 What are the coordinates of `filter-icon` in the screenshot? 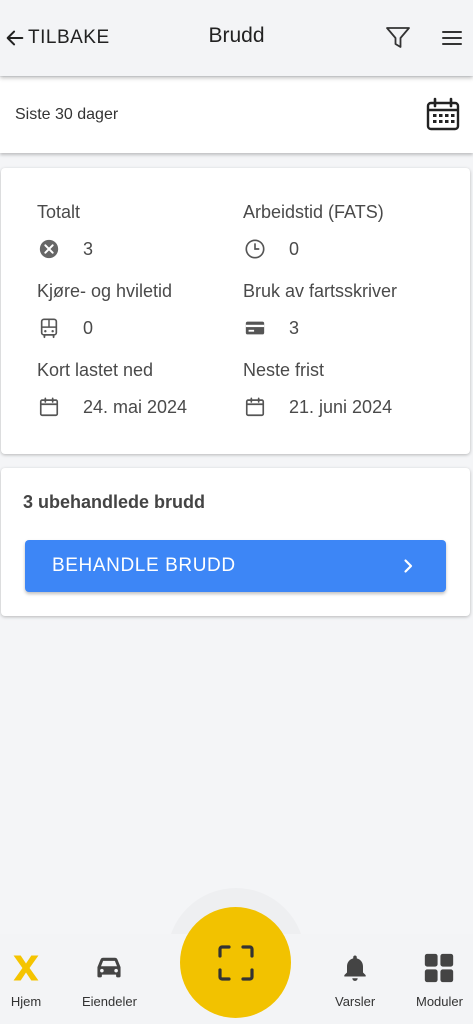 It's located at (398, 38).